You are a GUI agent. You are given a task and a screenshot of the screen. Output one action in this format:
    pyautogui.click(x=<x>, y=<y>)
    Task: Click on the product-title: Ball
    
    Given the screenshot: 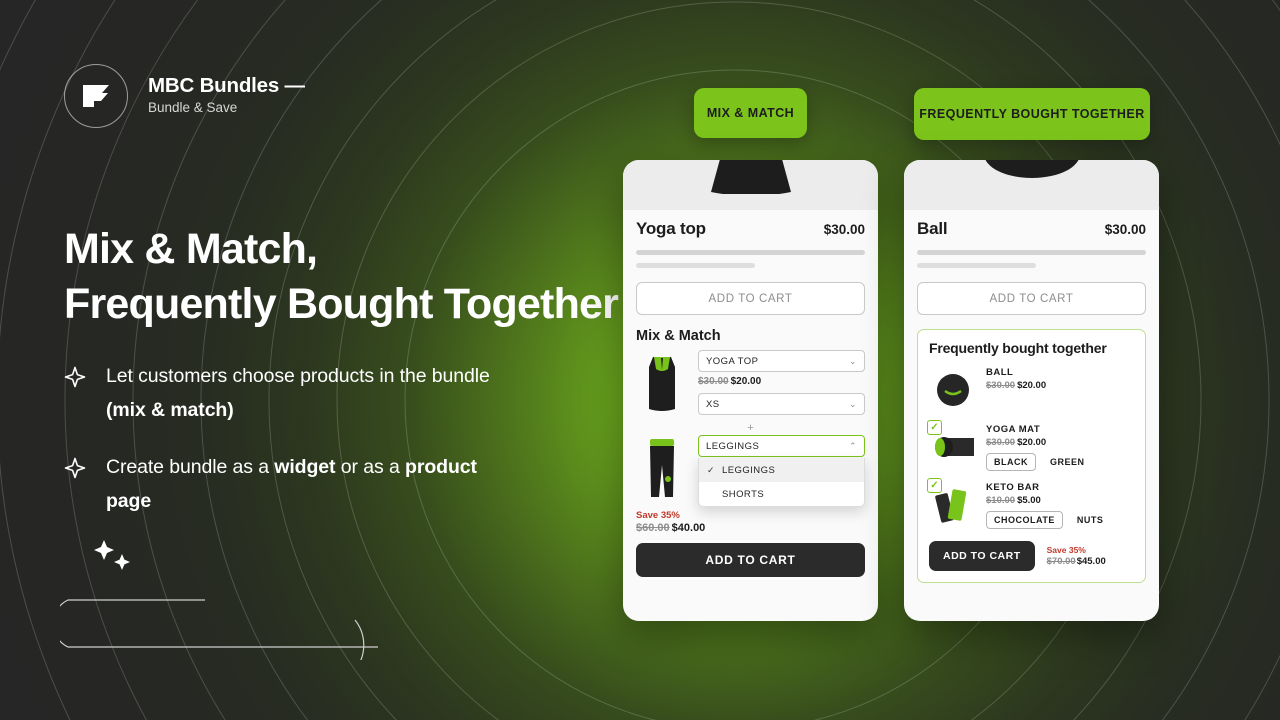 What is the action you would take?
    pyautogui.click(x=932, y=228)
    